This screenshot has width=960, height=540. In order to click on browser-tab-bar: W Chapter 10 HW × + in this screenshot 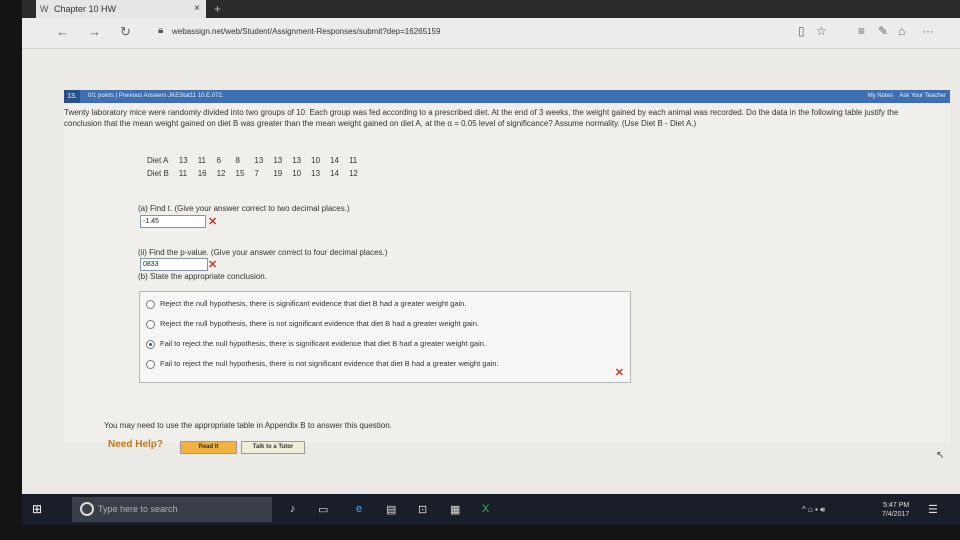, I will do `click(491, 9)`.